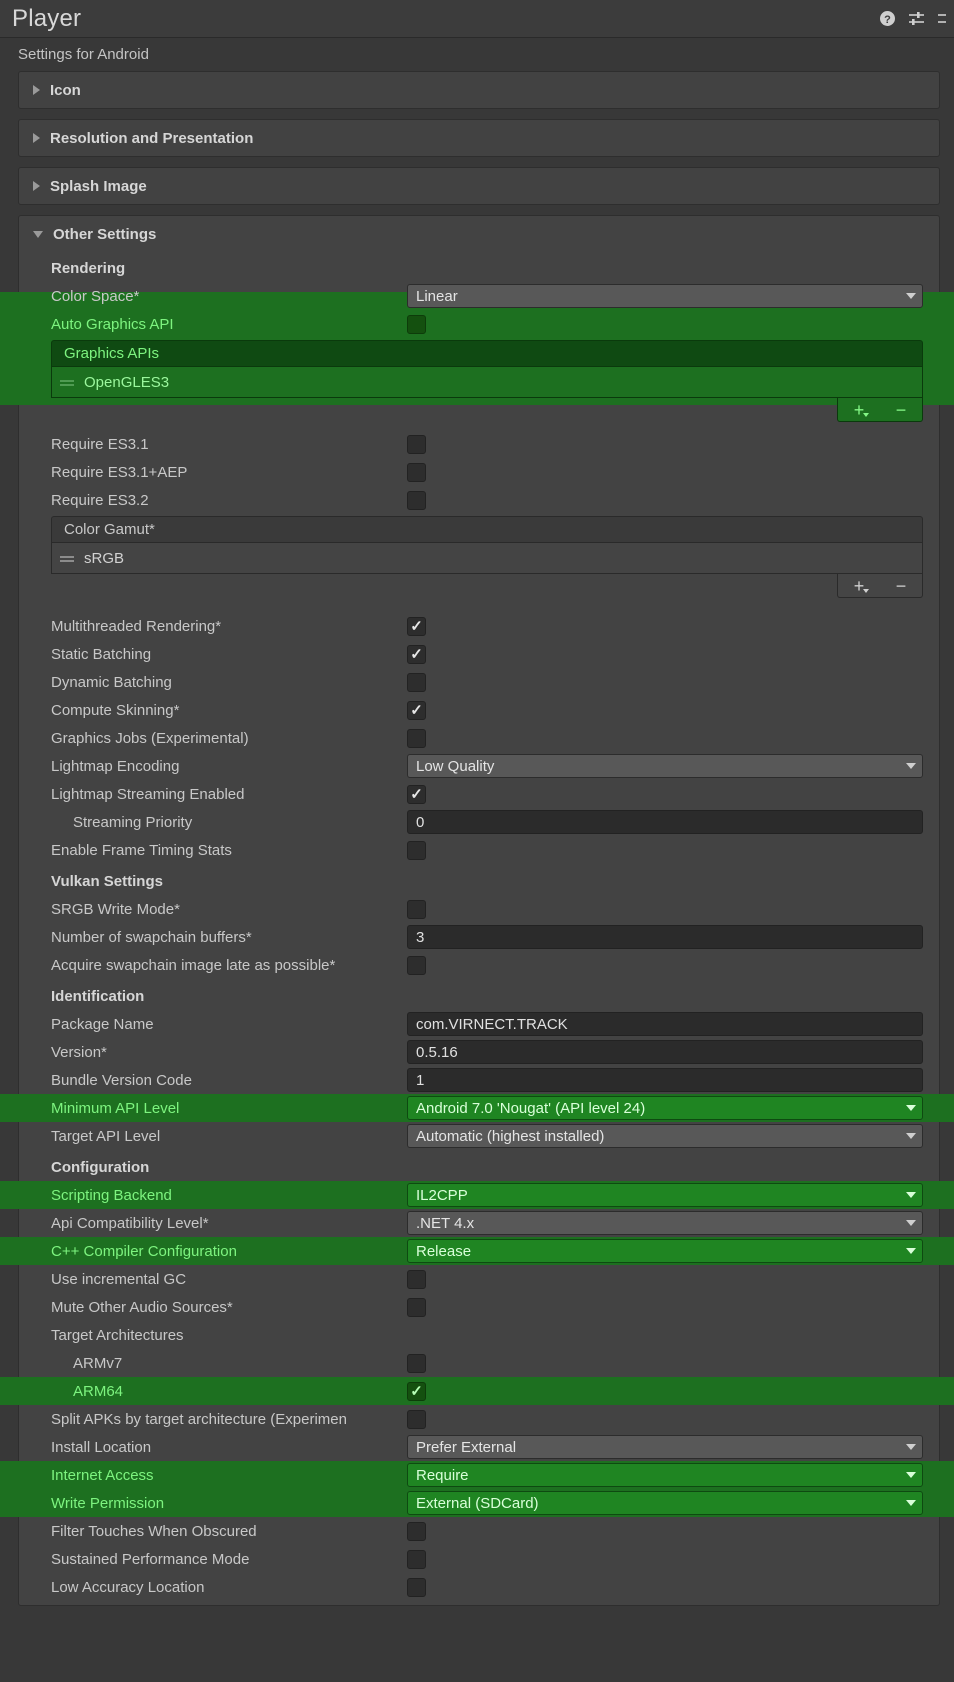  Describe the element at coordinates (416, 794) in the screenshot. I see `lightmap-streaming-enabled-checkbox: ✓` at that location.